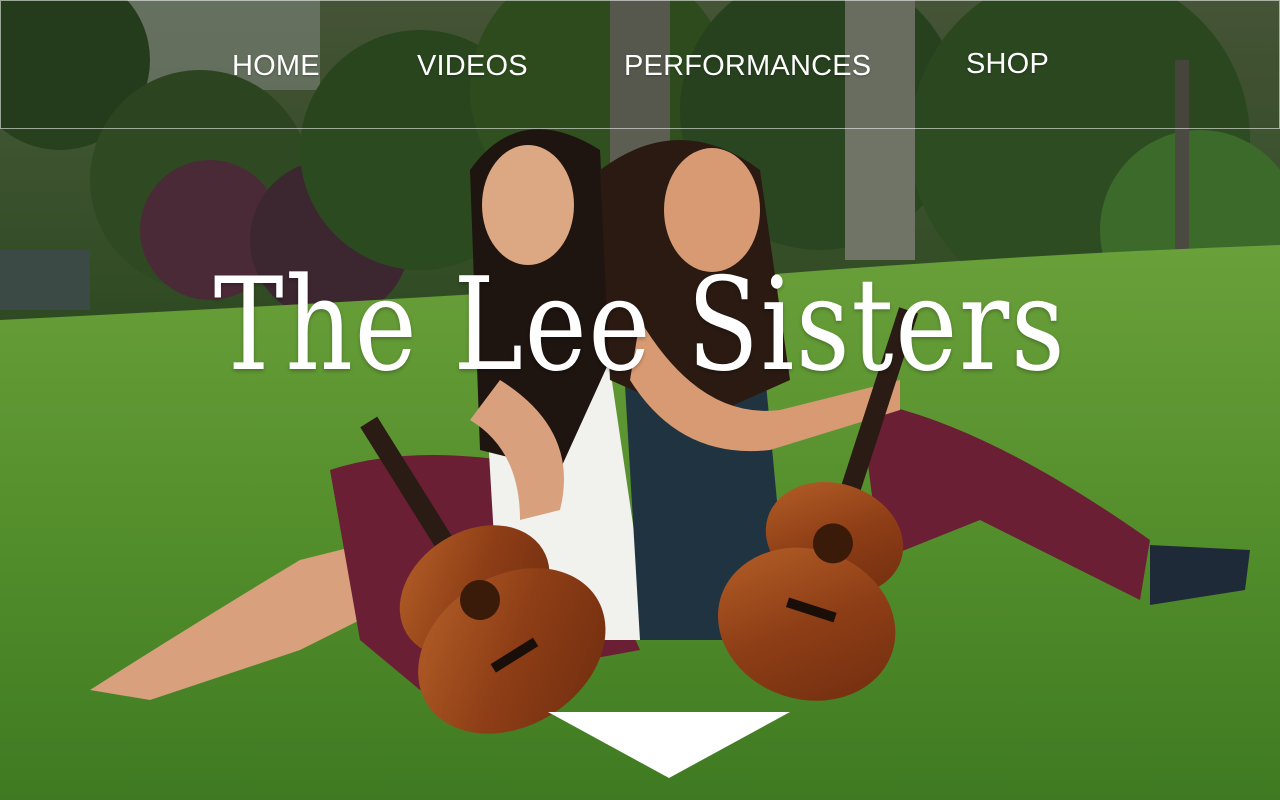  I want to click on nav-link-shop: SHOP, so click(1007, 64).